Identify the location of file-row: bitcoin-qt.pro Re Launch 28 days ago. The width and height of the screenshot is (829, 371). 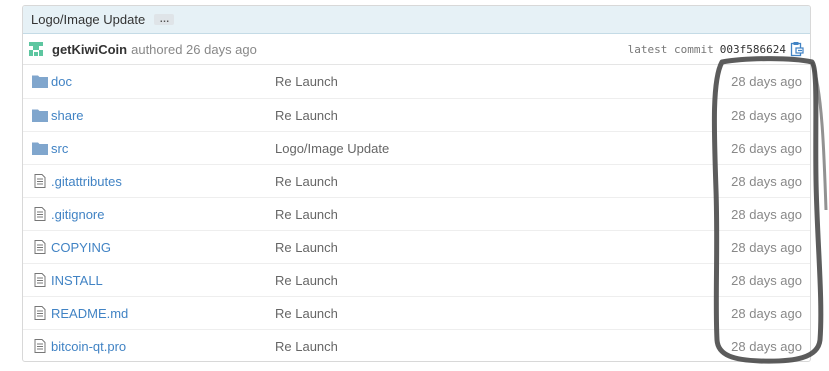
(416, 345).